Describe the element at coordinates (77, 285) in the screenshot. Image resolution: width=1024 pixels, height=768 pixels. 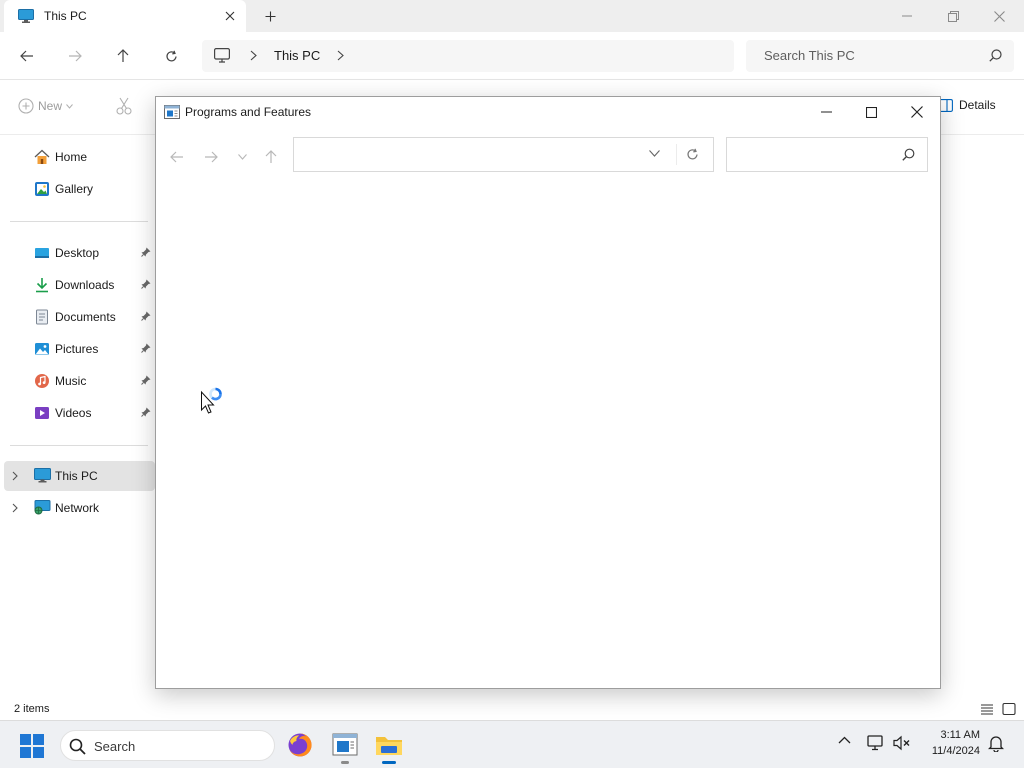
I see `sidebar-item-downloads: Downloads` at that location.